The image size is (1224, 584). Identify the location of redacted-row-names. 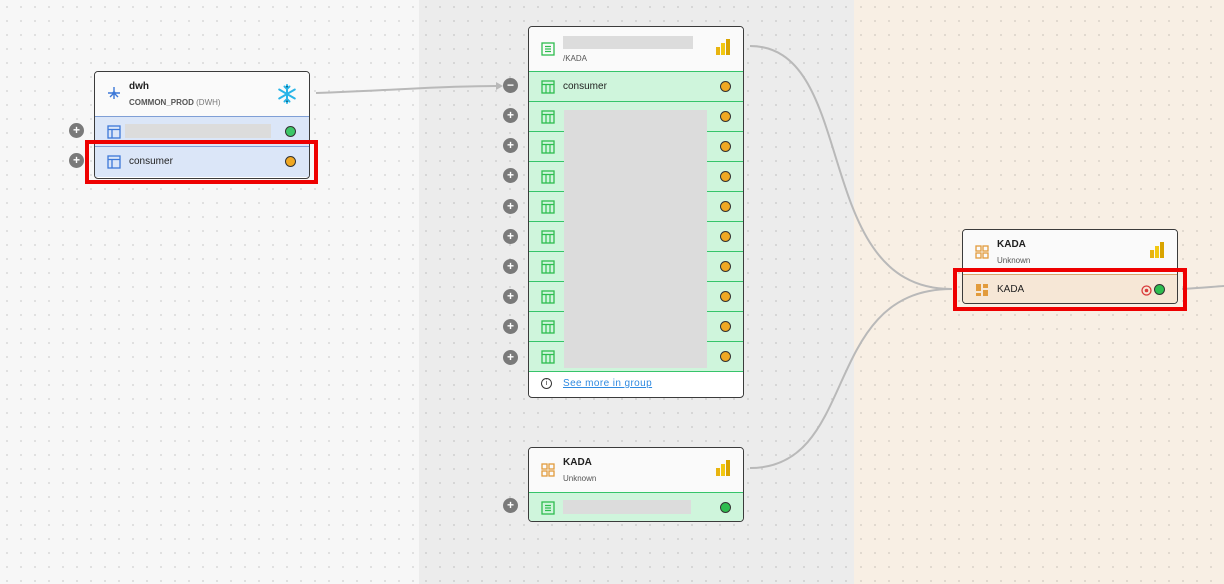
(635, 239).